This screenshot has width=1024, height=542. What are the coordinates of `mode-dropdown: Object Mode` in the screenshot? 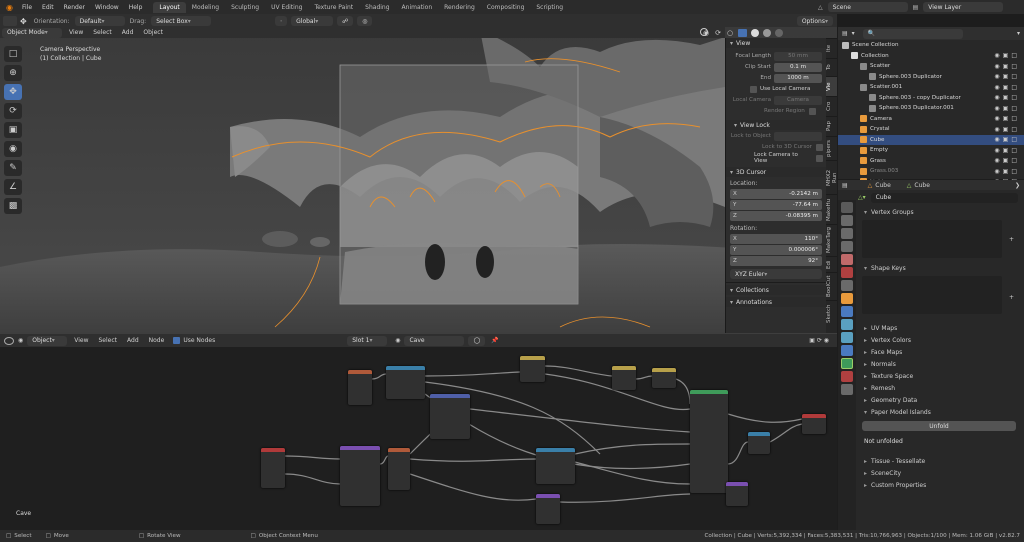 It's located at (32, 32).